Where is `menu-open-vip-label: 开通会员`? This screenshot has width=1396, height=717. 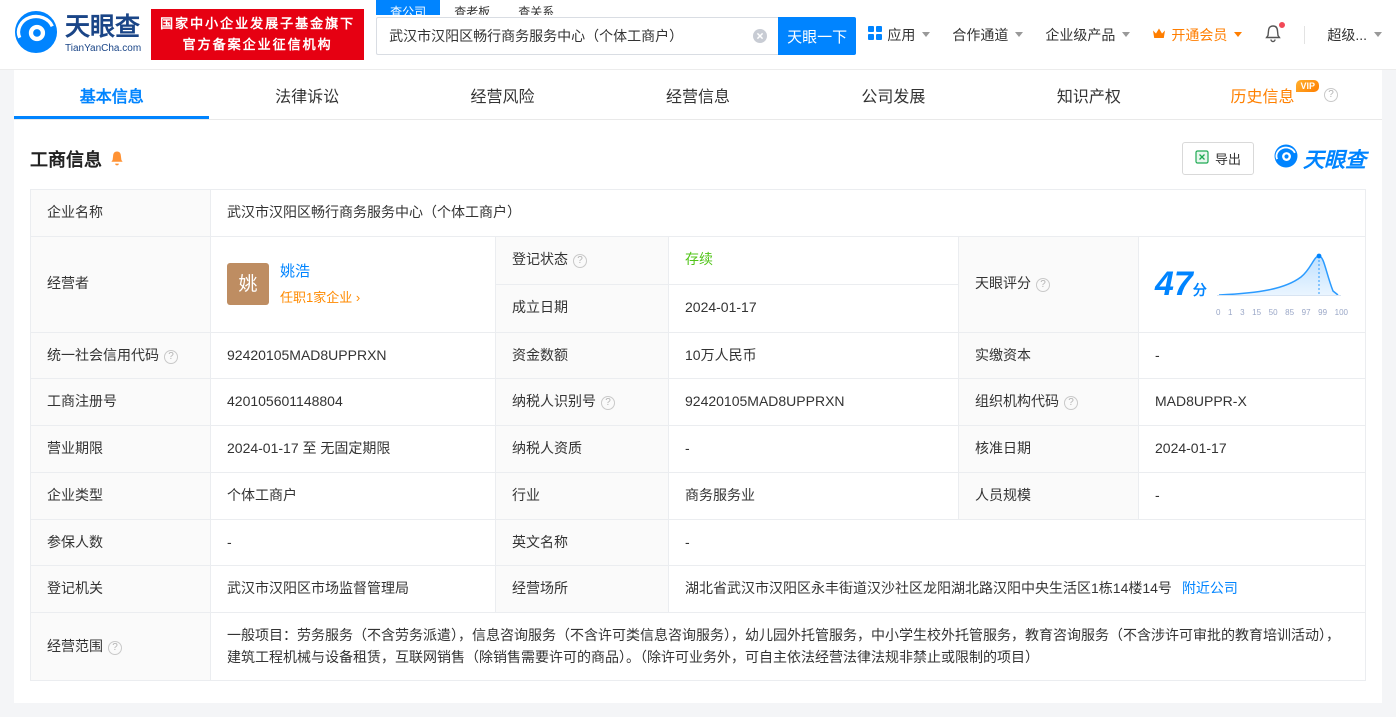 menu-open-vip-label: 开通会员 is located at coordinates (1199, 34).